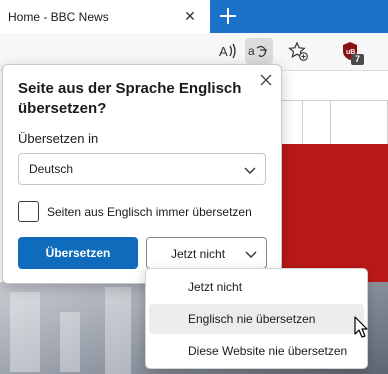  What do you see at coordinates (256, 287) in the screenshot?
I see `menu-item-not-now: Jetzt nicht` at bounding box center [256, 287].